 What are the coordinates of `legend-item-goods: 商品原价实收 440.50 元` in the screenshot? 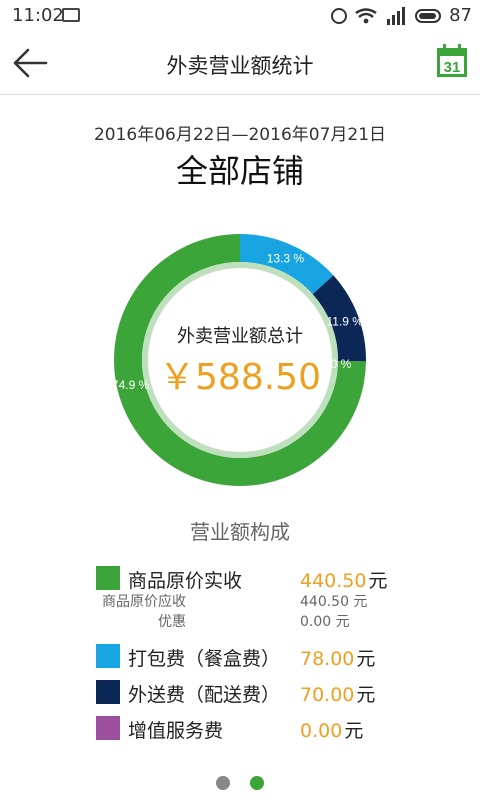 It's located at (256, 579).